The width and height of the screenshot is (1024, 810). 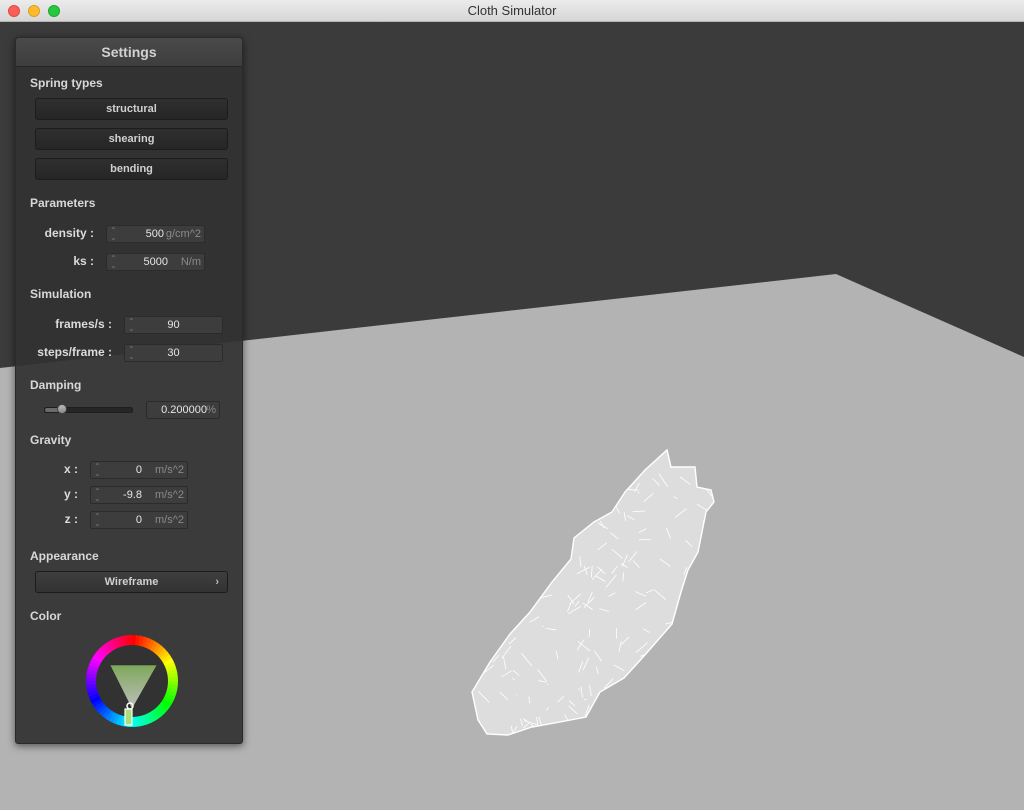 What do you see at coordinates (56, 385) in the screenshot?
I see `damping-heading: Damping` at bounding box center [56, 385].